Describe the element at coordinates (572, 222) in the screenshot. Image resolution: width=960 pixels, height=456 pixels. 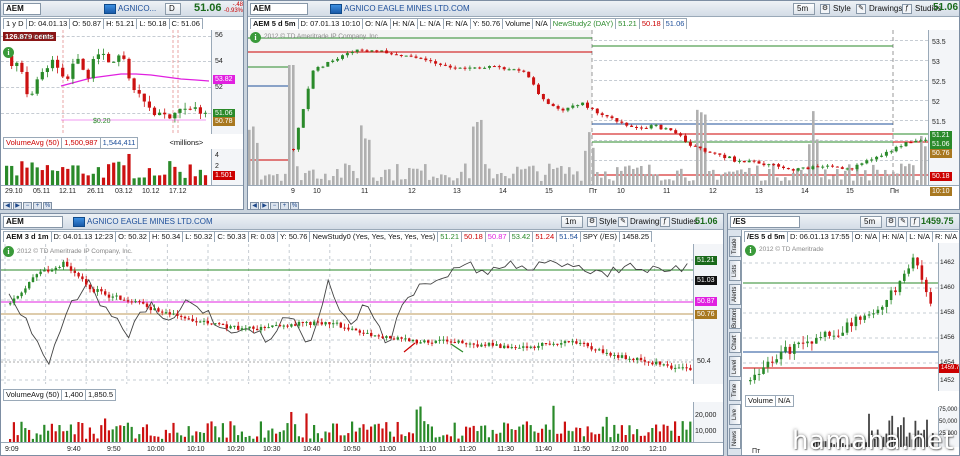
I see `period-button: 1m` at that location.